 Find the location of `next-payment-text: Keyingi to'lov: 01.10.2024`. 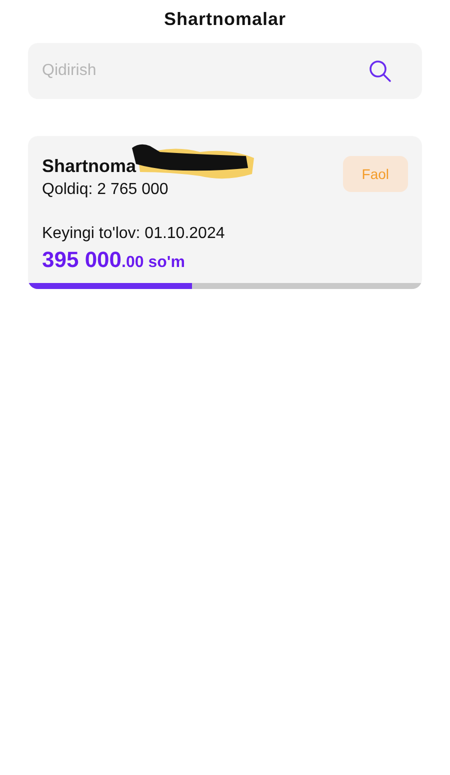

next-payment-text: Keyingi to'lov: 01.10.2024 is located at coordinates (133, 234).